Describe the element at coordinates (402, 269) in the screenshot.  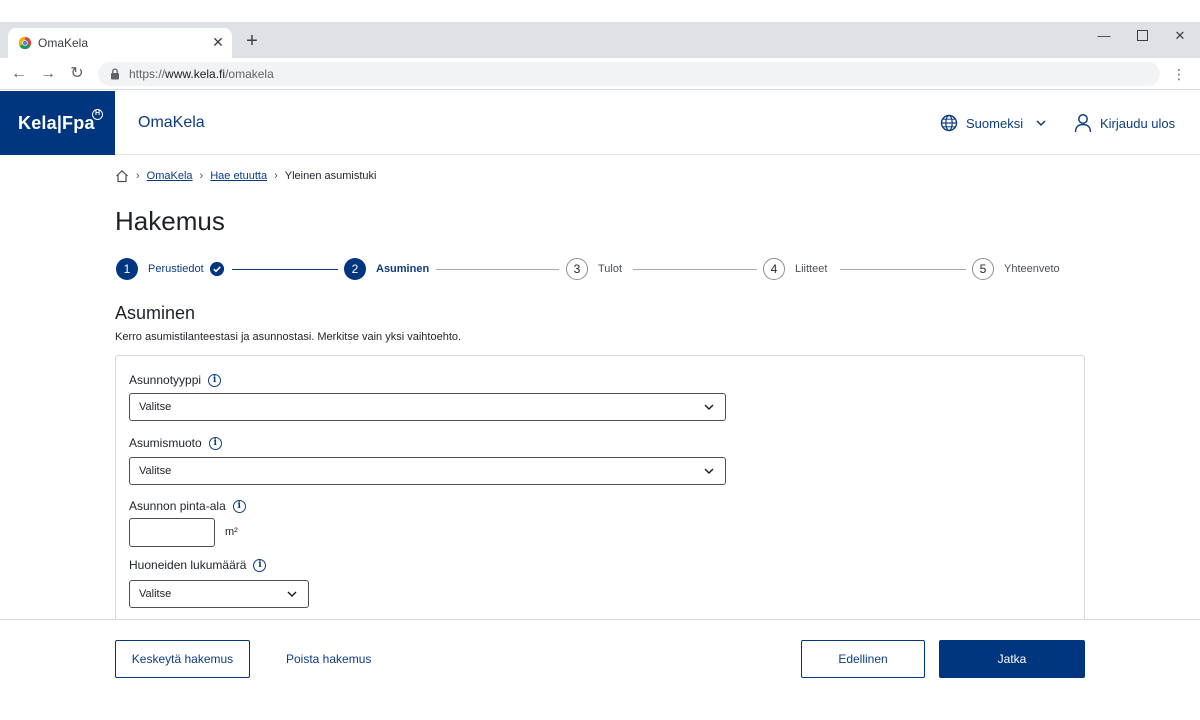
I see `step-2-label: Asuminen` at that location.